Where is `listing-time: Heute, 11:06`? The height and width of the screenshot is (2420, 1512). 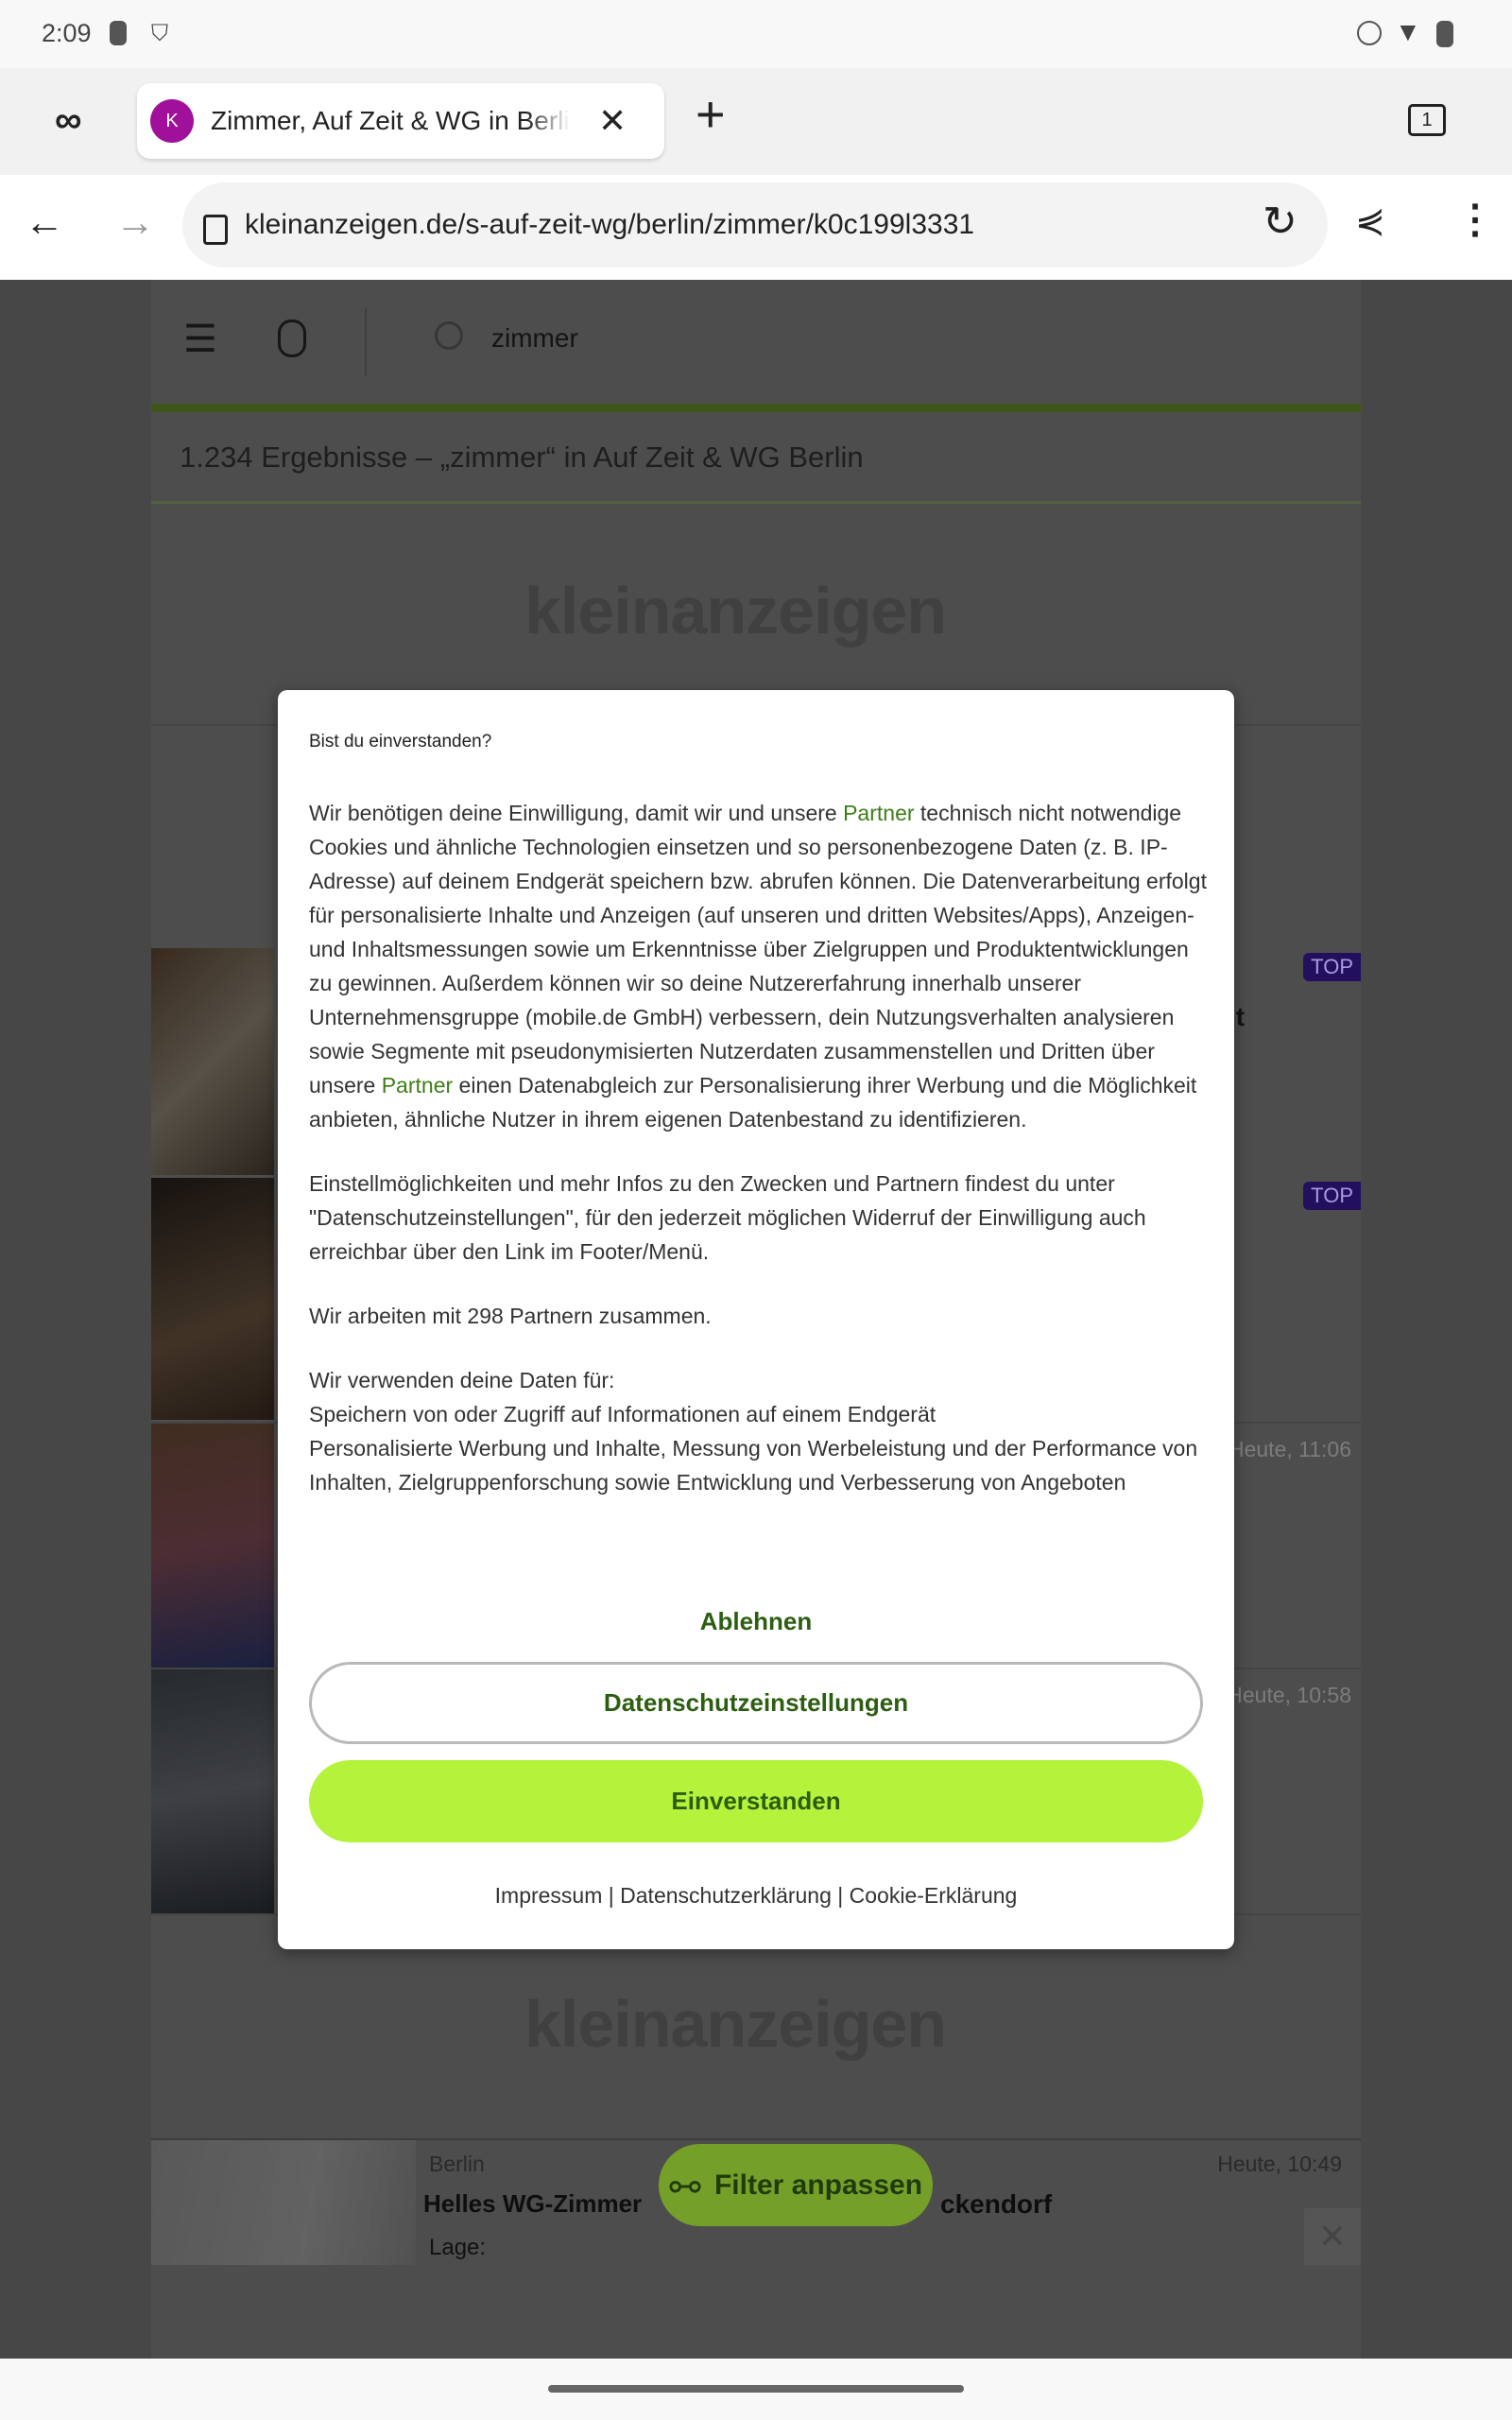 listing-time: Heute, 11:06 is located at coordinates (1289, 1449).